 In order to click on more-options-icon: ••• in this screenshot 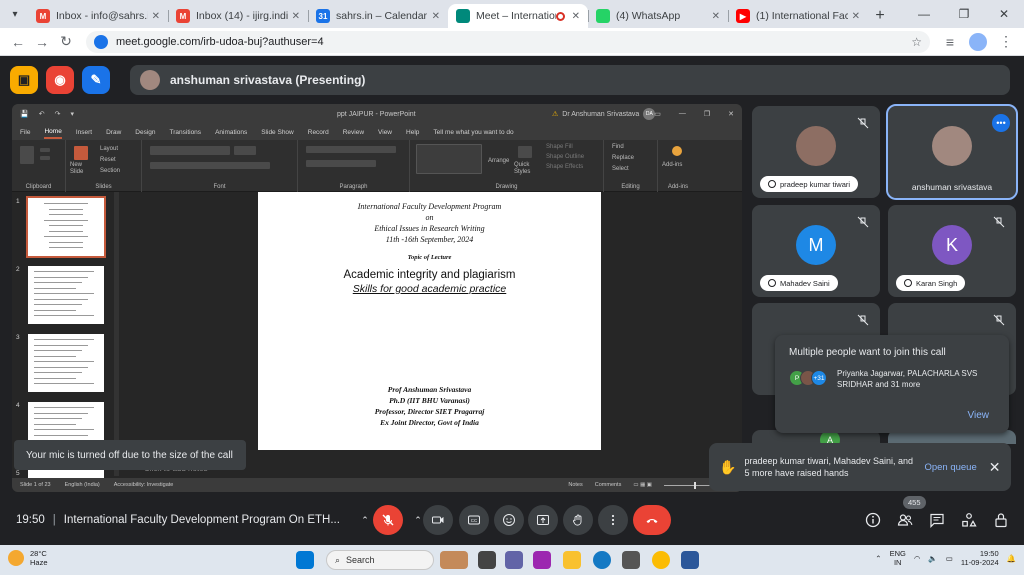, I will do `click(1001, 123)`.